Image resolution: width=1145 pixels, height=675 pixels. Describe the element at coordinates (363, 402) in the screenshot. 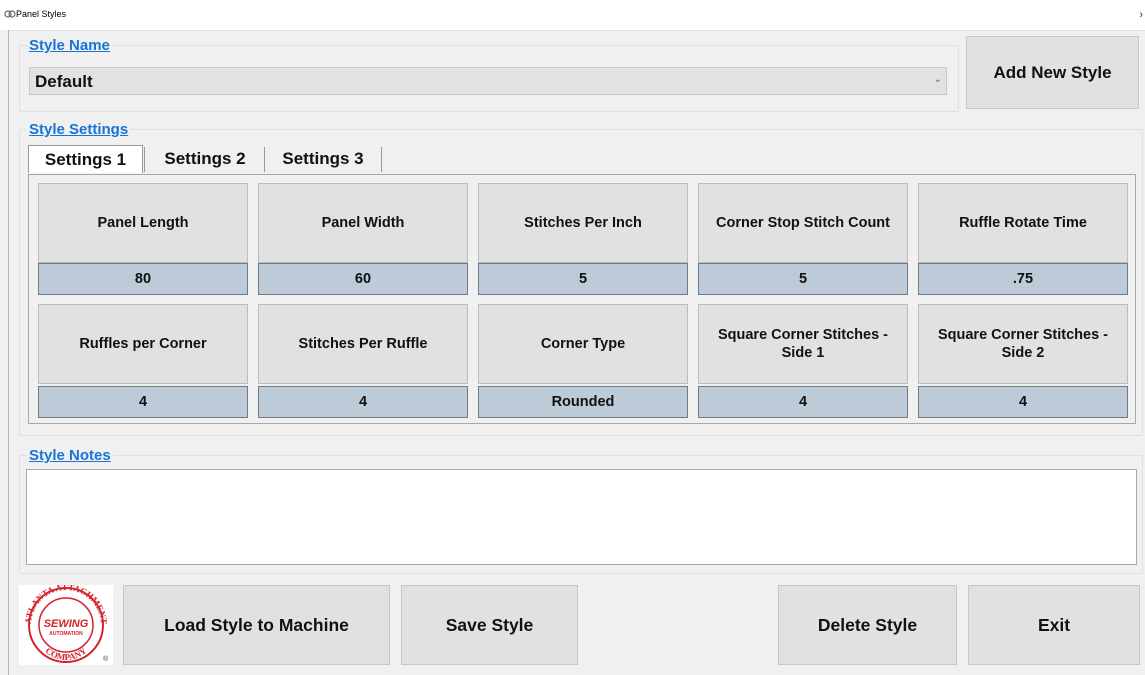

I see `stitches-per-ruffle-value: 4` at that location.